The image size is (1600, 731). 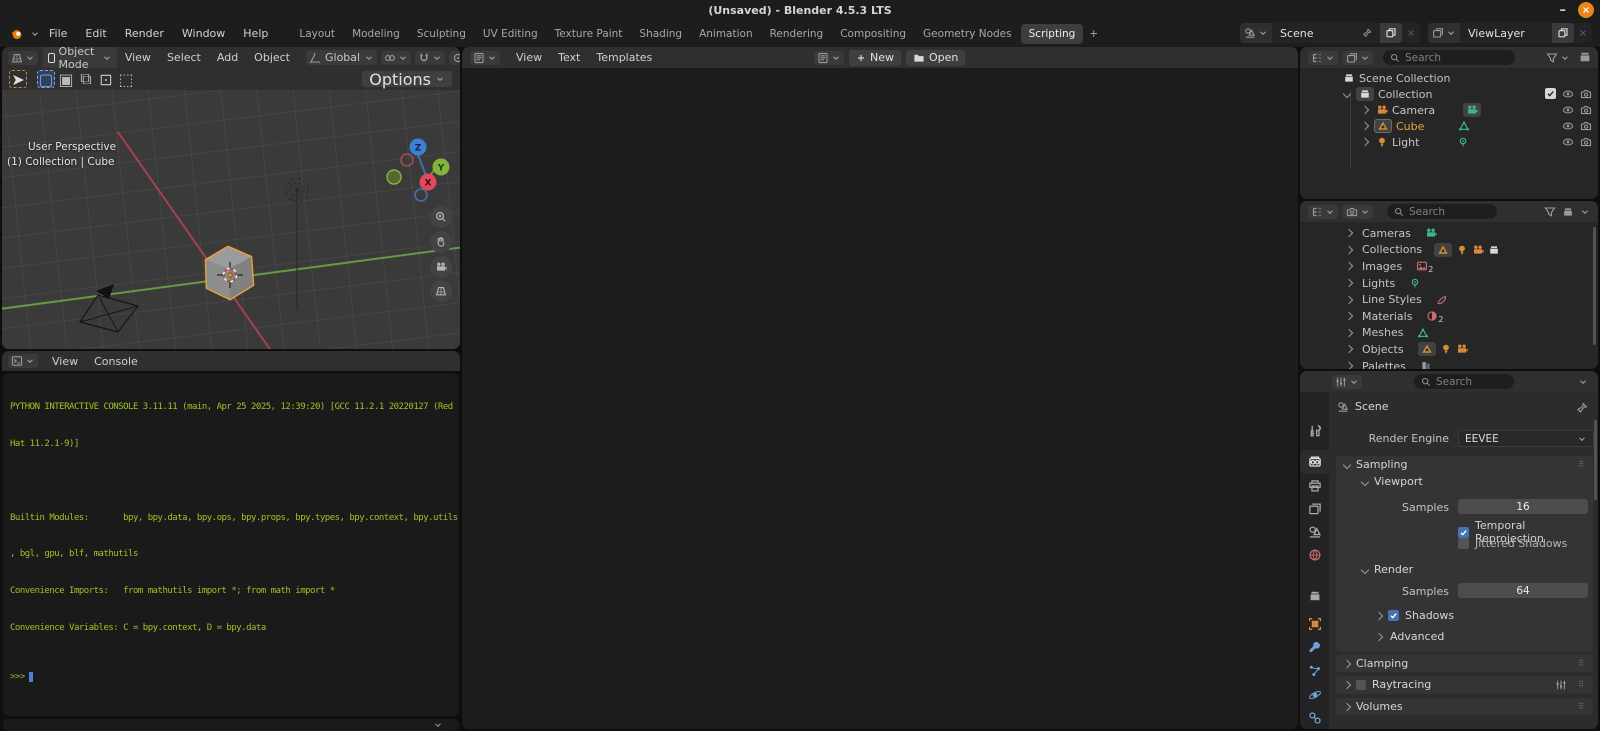 What do you see at coordinates (1594, 286) in the screenshot?
I see `scrollbar` at bounding box center [1594, 286].